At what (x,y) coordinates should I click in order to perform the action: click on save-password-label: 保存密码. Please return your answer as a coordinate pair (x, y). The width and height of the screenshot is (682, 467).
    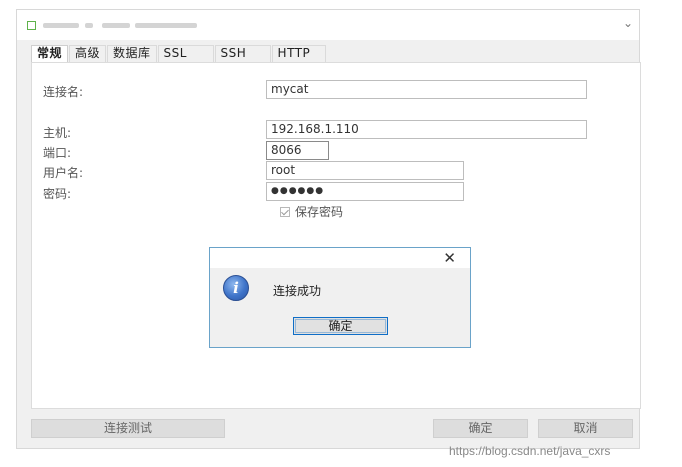
    Looking at the image, I should click on (319, 212).